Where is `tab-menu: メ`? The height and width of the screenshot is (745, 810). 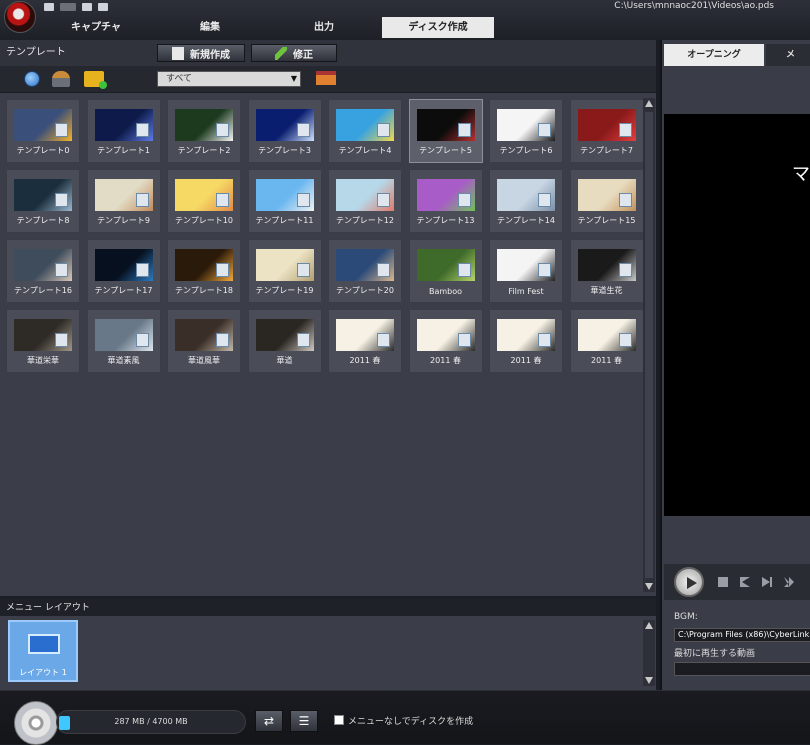 tab-menu: メ is located at coordinates (788, 55).